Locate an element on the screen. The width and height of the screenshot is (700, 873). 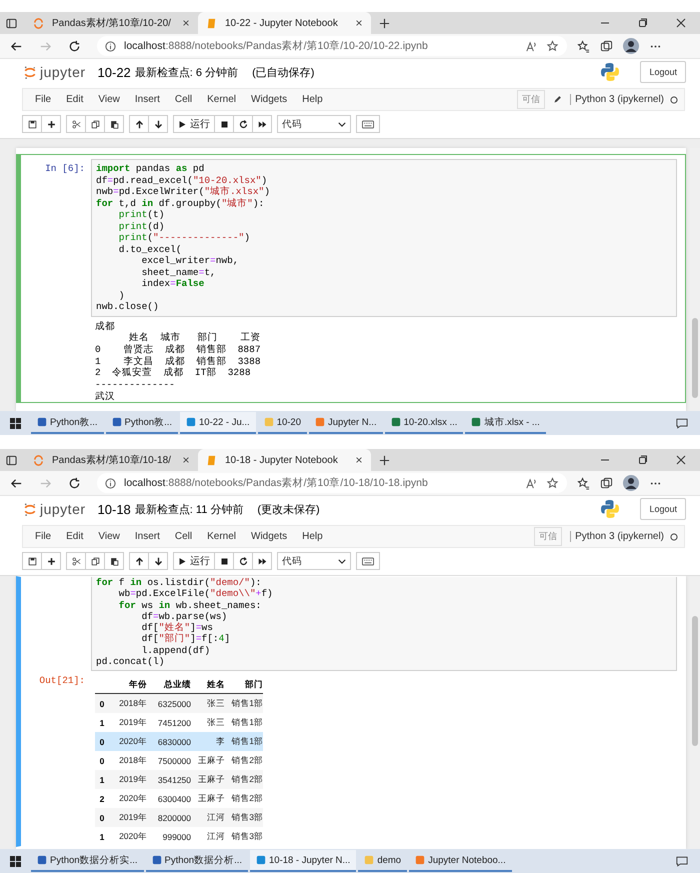
code-editor: for f in os.listdir("demo/"): wb=pd.ExcelFile("demo\\"+f) for ws in wb.sheet_names: df=wb.parse(ws) df["姓名"]=ws df["部门"]=f[:4] l.append(df) pd.concat(l) is located at coordinates (384, 624).